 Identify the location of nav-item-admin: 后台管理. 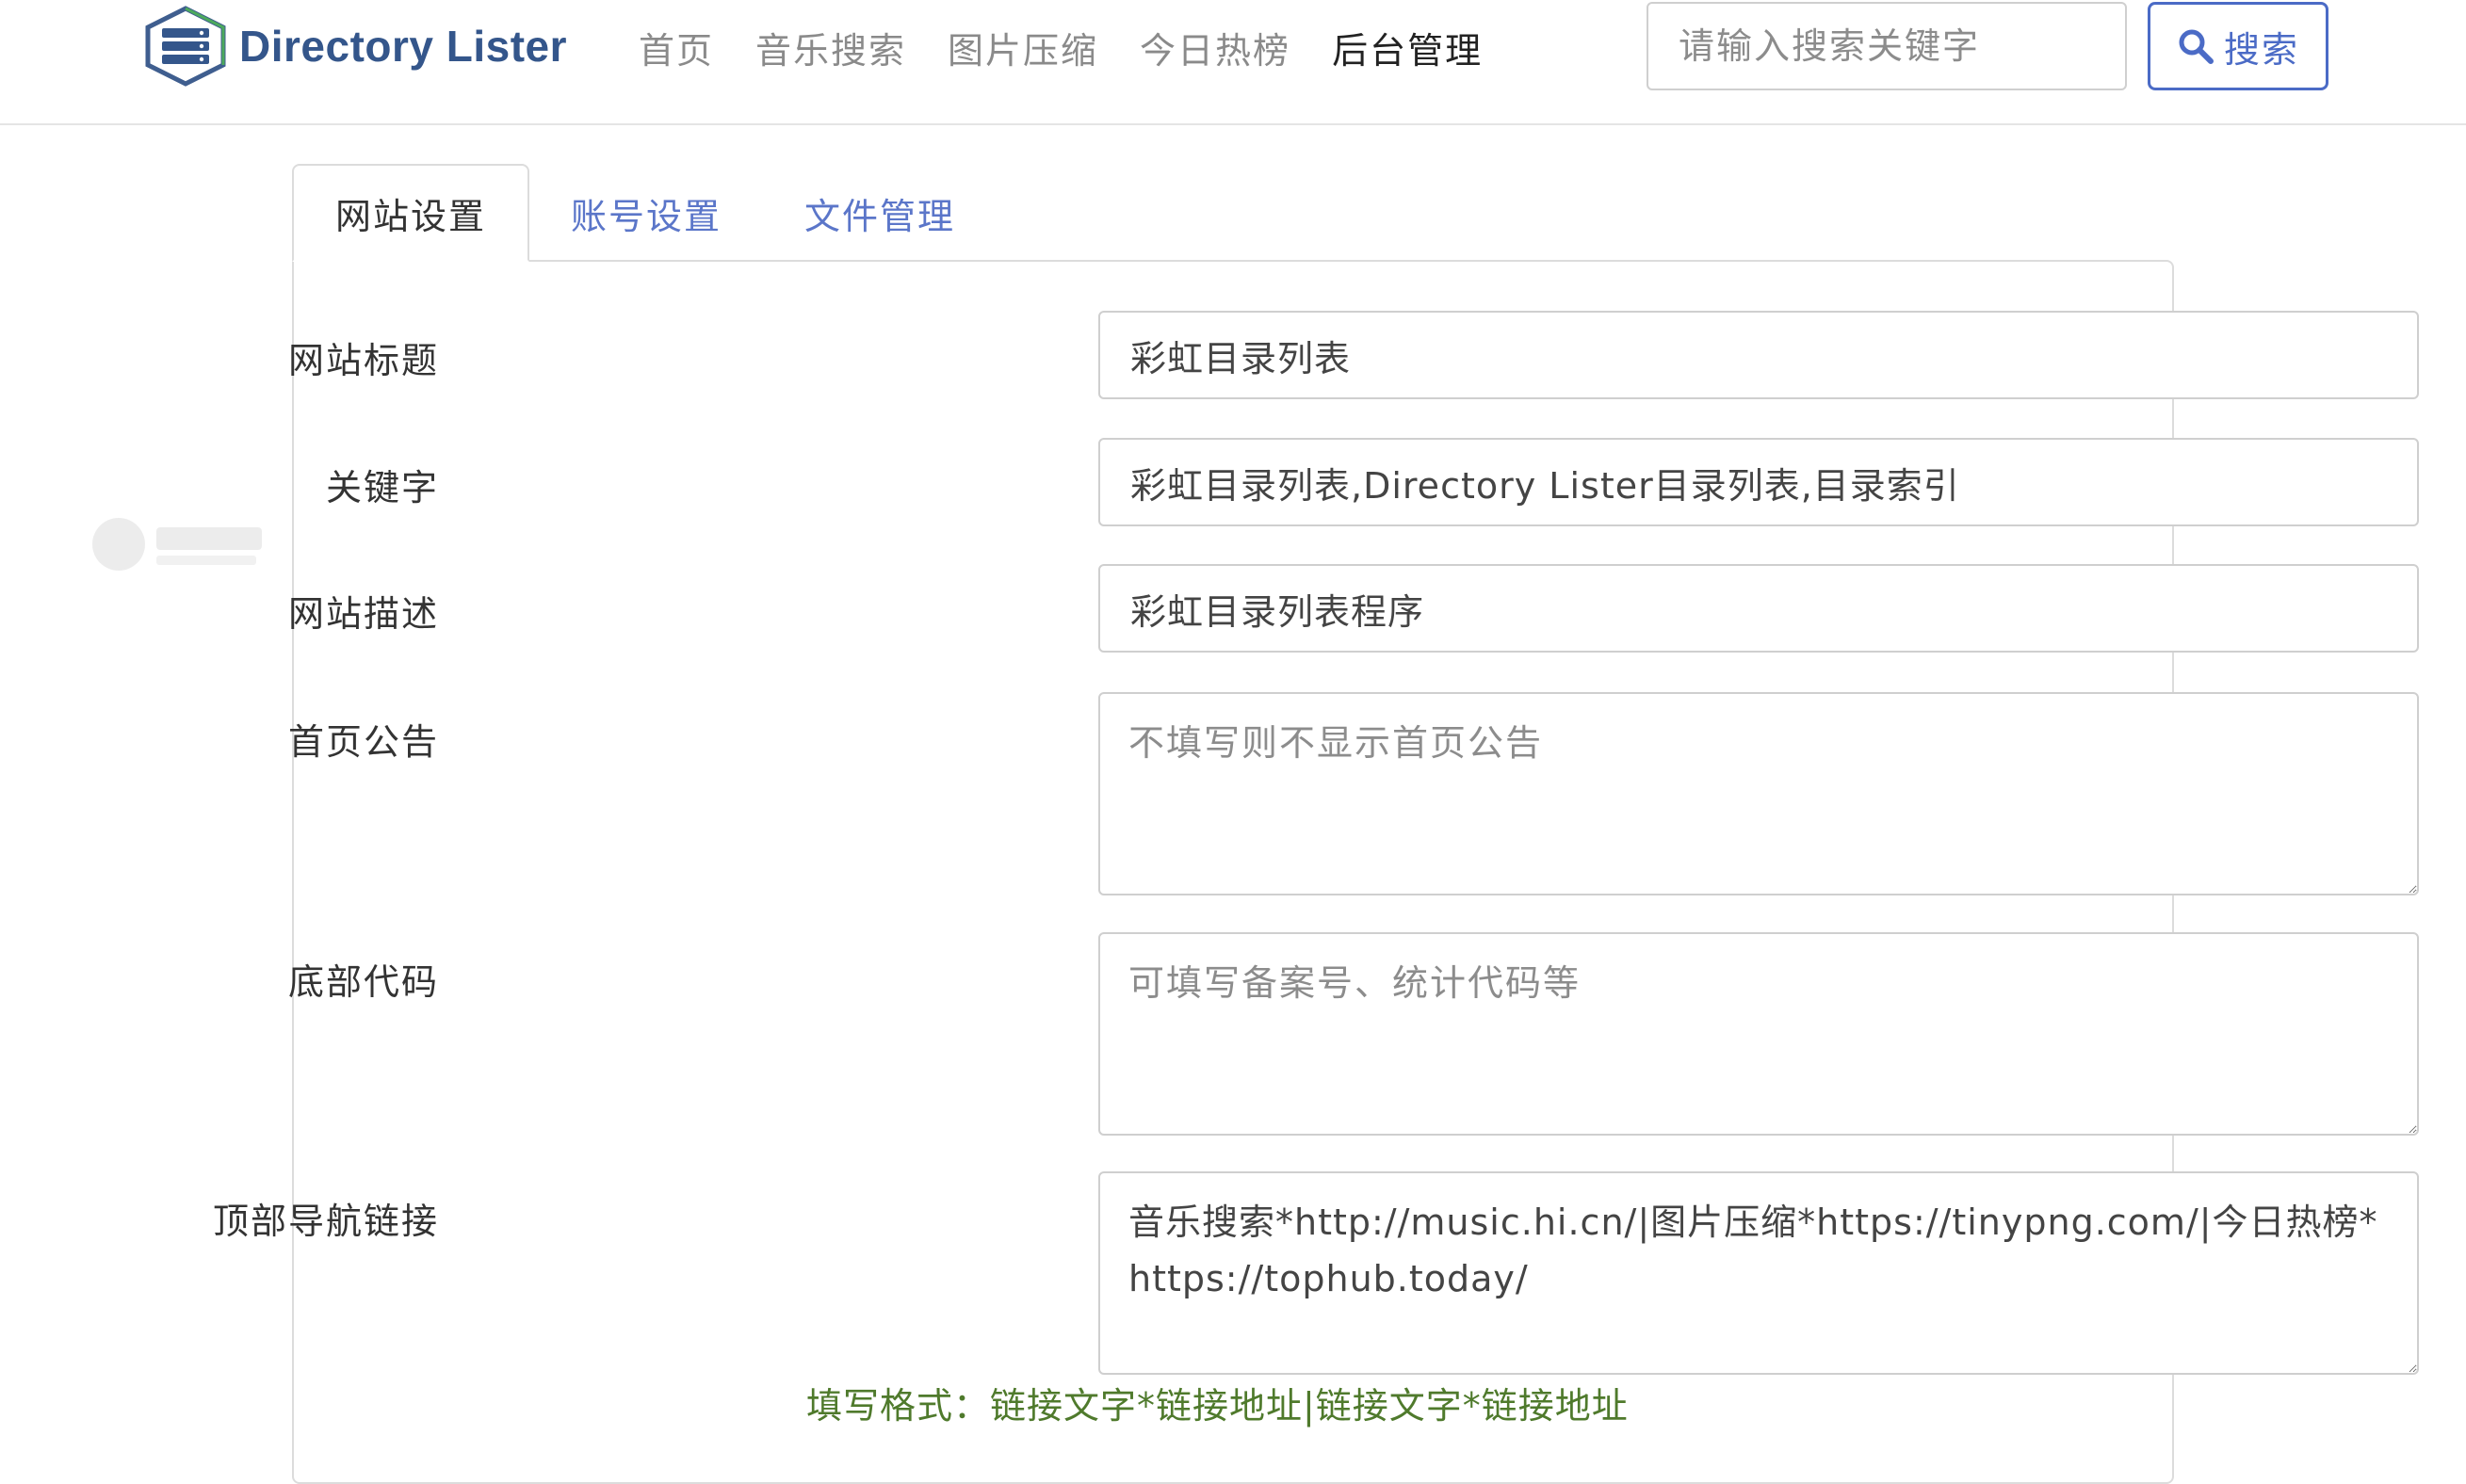
(1407, 48).